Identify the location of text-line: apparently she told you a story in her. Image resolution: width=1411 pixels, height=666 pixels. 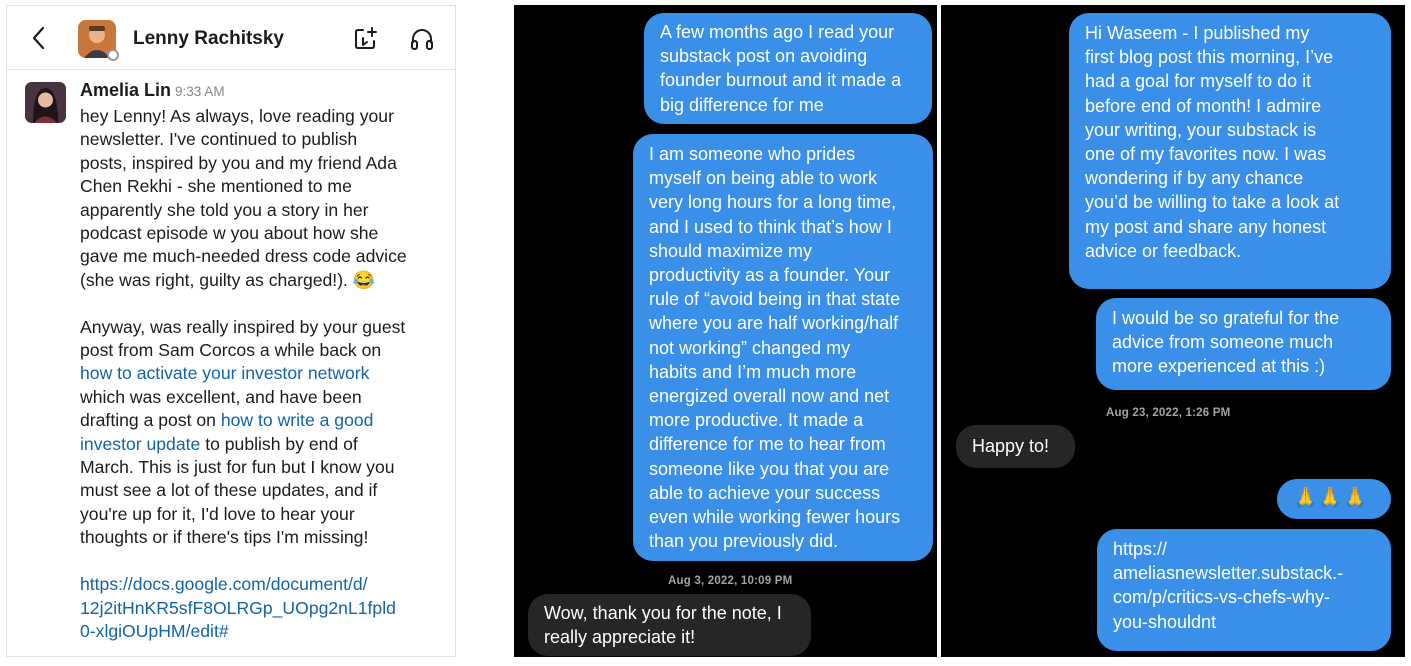
(224, 209).